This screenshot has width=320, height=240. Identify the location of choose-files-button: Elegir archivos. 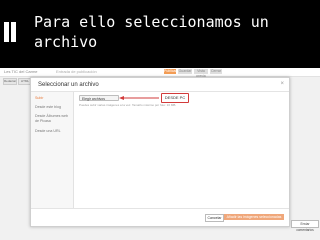
(99, 98).